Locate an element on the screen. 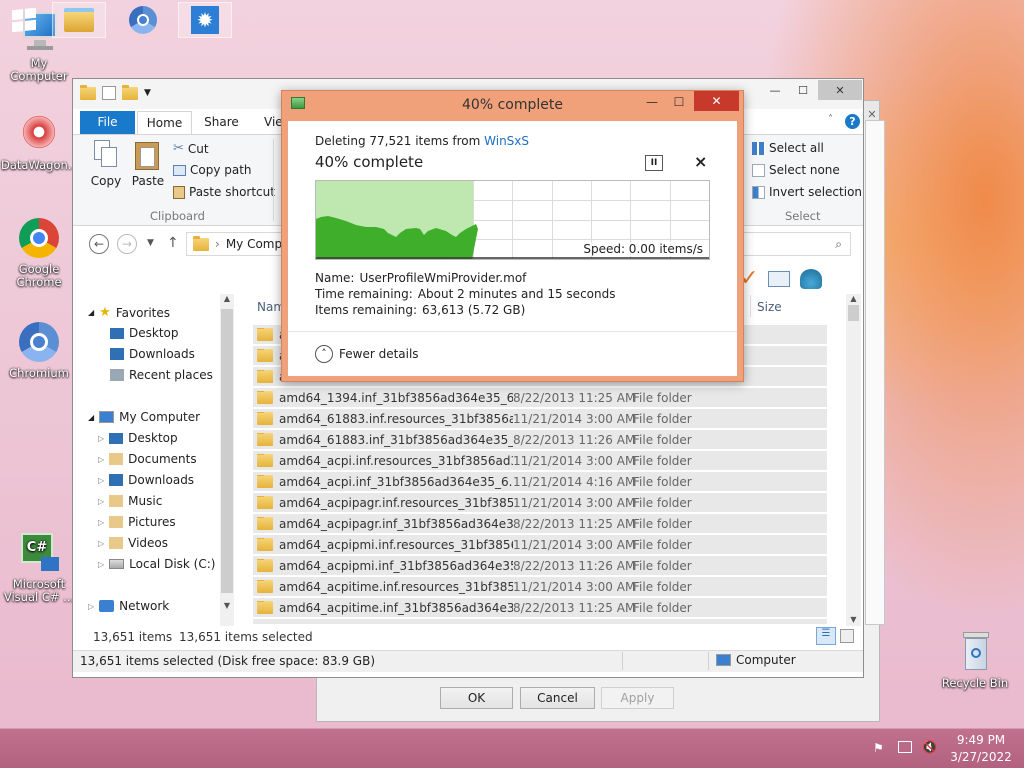 The image size is (1024, 768). recent-locations-chevron-icon: ▼ is located at coordinates (150, 243).